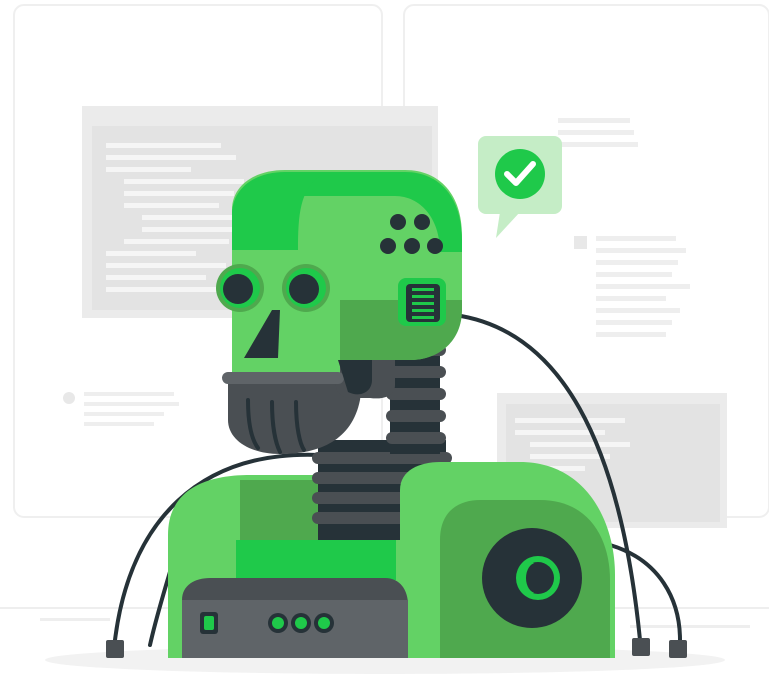  Describe the element at coordinates (507, 560) in the screenshot. I see `robot-shoulder` at that location.